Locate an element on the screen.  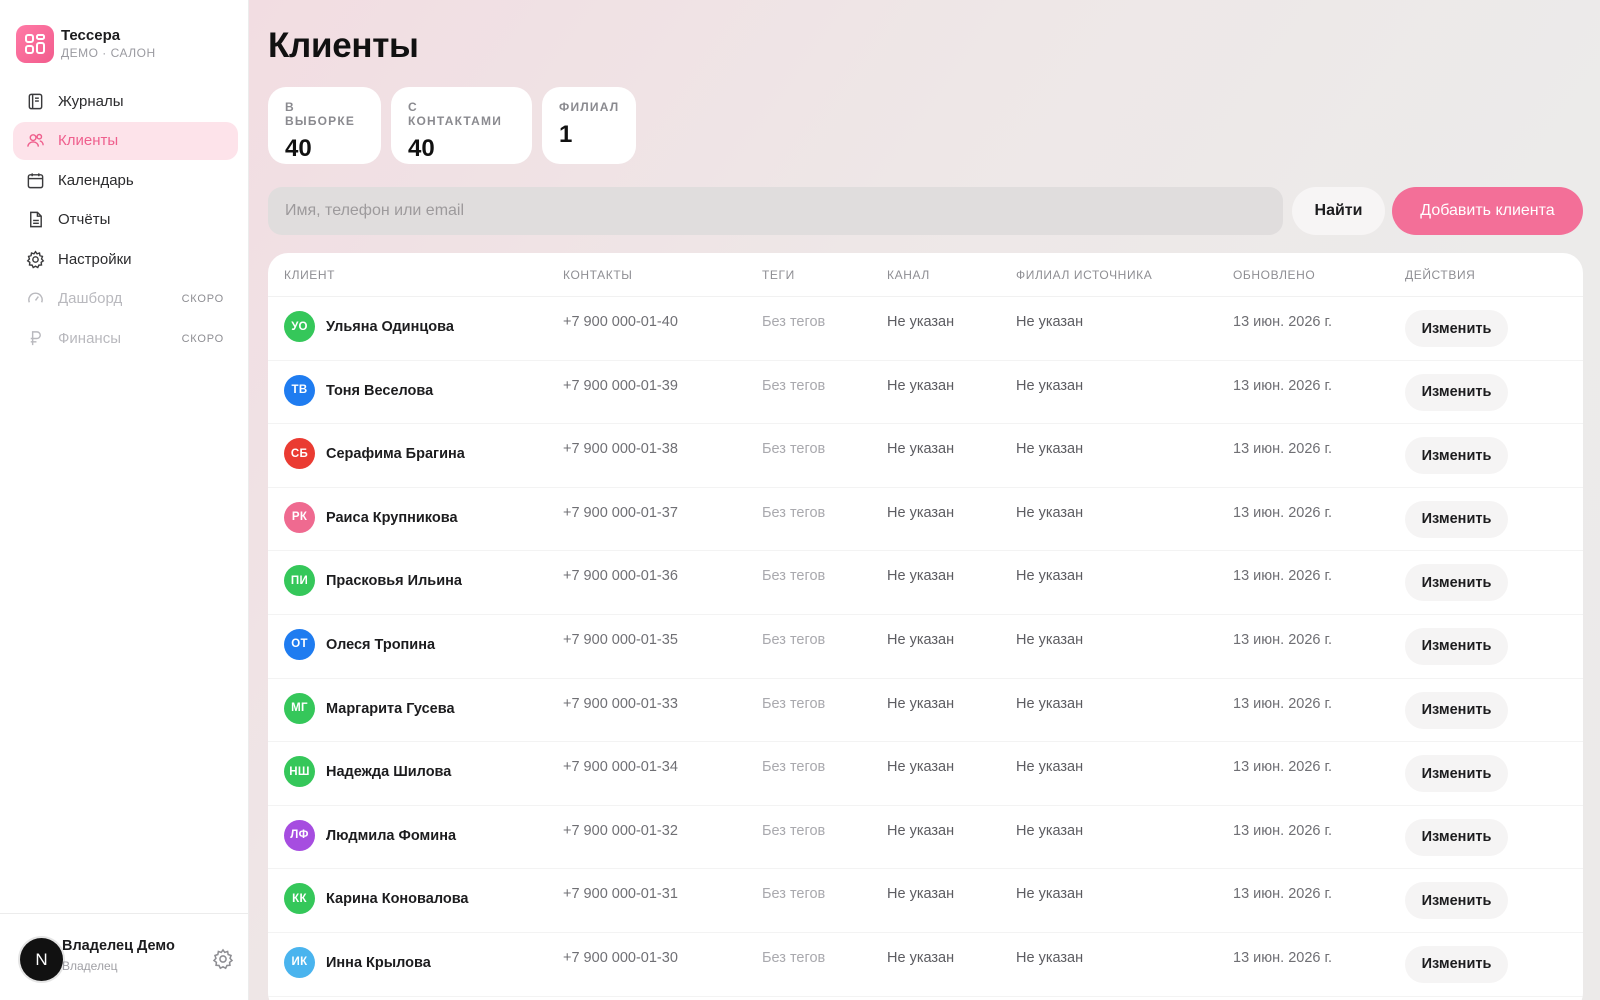
calendar-icon is located at coordinates (35, 181).